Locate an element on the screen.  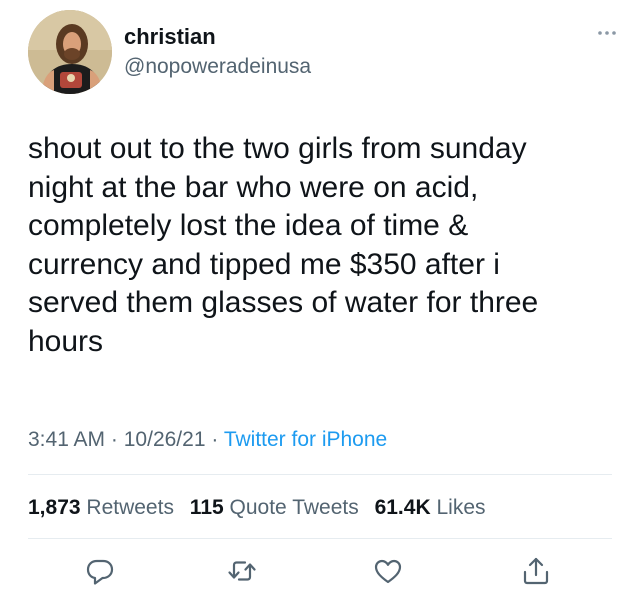
retweets-stat: 1,873 Retweets is located at coordinates (101, 507).